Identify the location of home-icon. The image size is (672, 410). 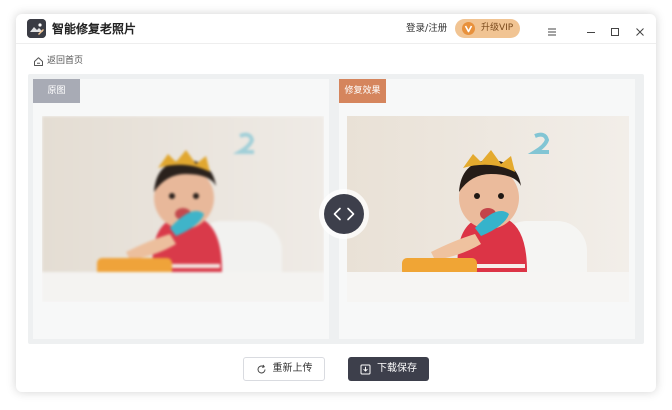
(38, 61).